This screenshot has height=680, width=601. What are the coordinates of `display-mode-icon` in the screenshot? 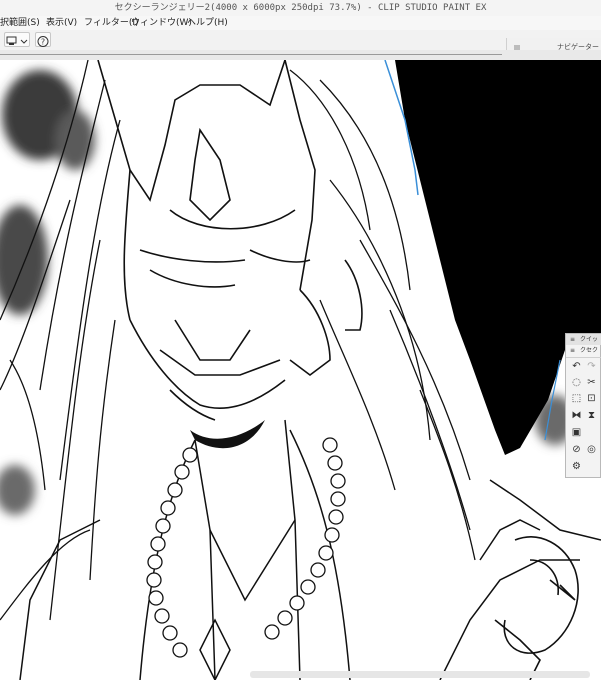 It's located at (17, 40).